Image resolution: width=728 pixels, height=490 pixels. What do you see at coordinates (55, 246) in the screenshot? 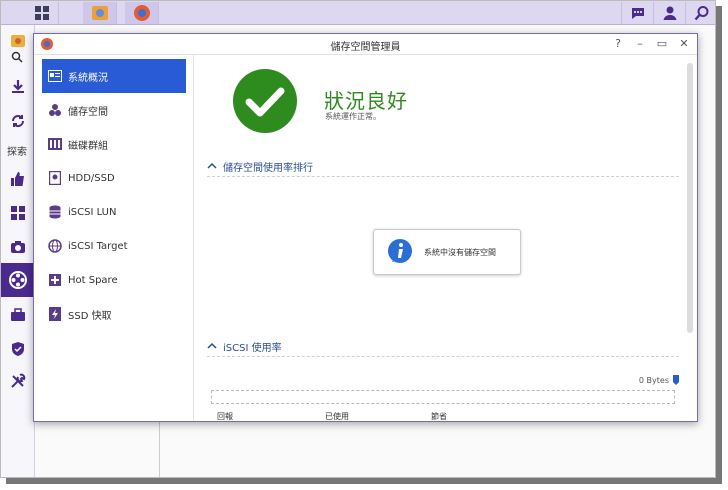
I see `iscsi-target-icon` at bounding box center [55, 246].